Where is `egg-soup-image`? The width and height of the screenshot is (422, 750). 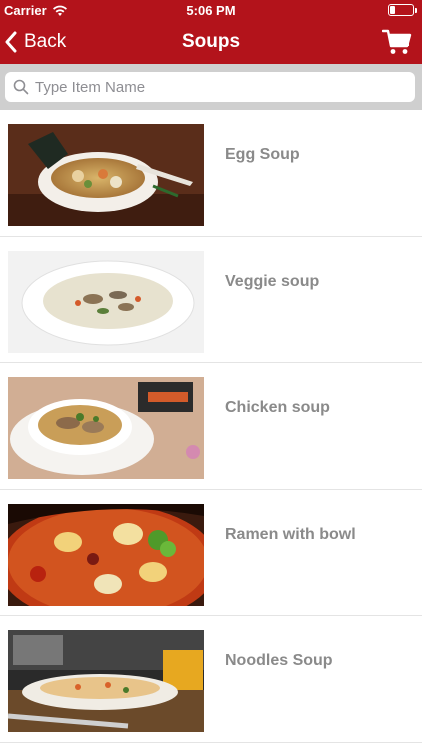 egg-soup-image is located at coordinates (106, 175).